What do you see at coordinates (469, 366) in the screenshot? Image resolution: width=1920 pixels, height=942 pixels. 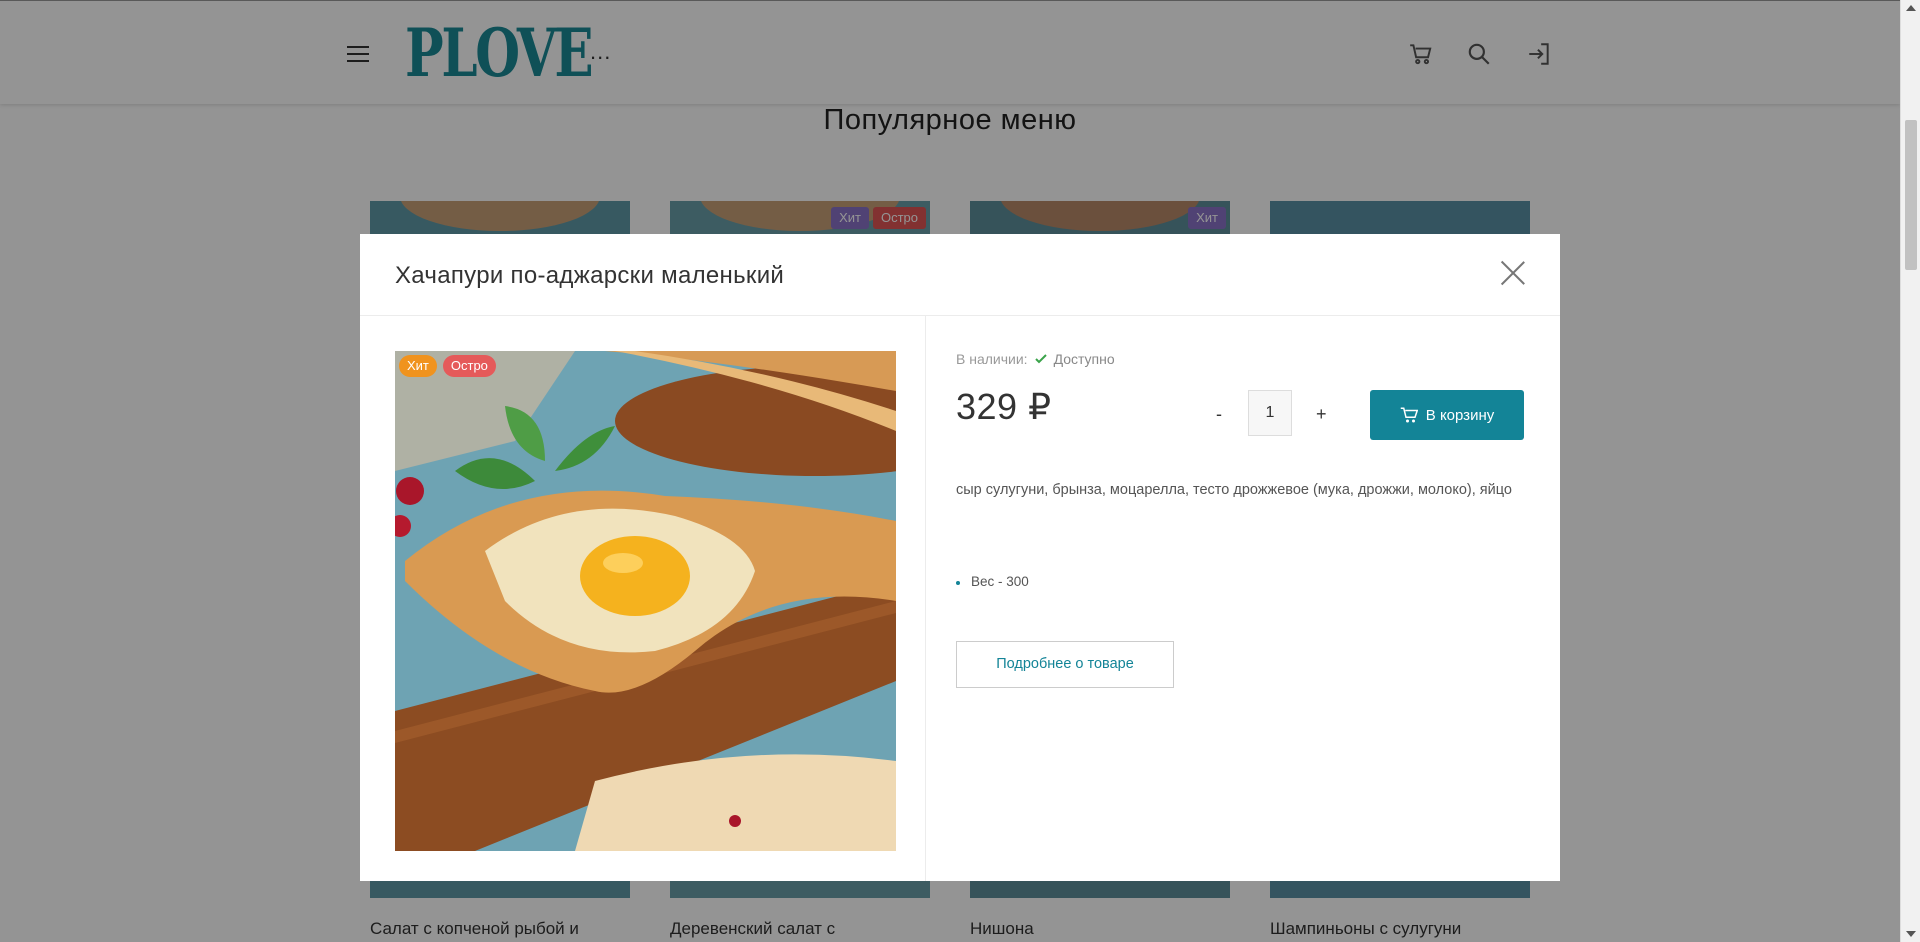 I see `badge-hot: Остро` at bounding box center [469, 366].